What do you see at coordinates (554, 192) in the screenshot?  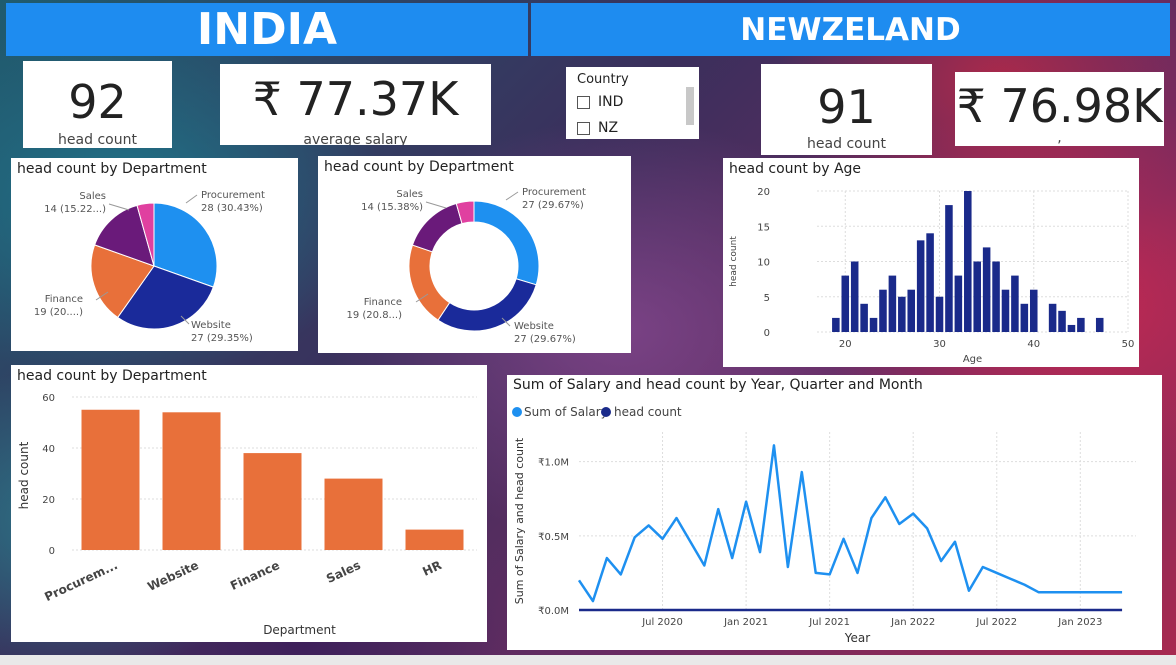 I see `pie-label-procurement: Procurement` at bounding box center [554, 192].